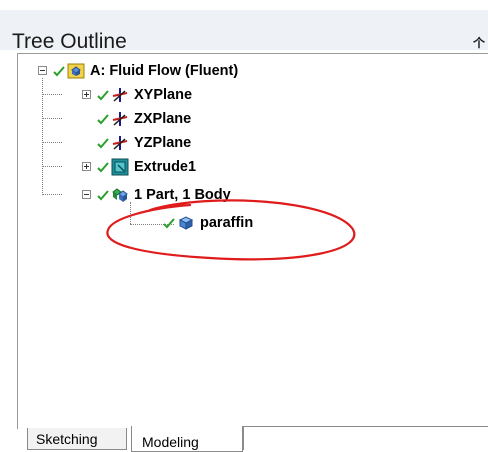  What do you see at coordinates (479, 42) in the screenshot?
I see `pin-icon: 个` at bounding box center [479, 42].